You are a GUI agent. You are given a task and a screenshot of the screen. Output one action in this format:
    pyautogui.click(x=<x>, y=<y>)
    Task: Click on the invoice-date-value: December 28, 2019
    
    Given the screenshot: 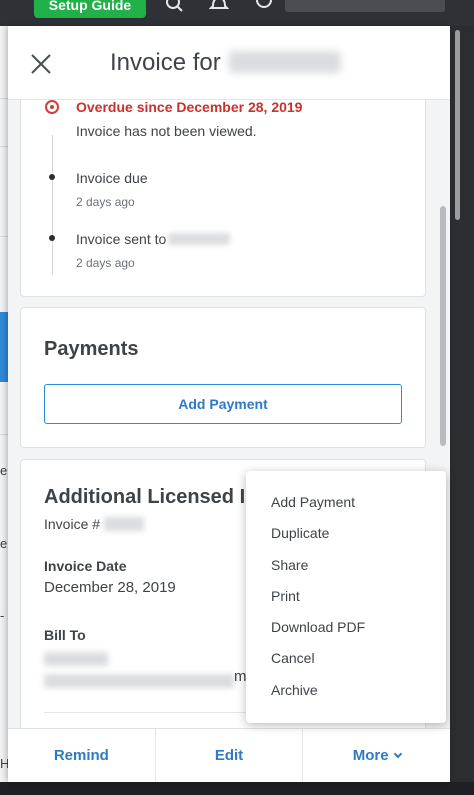 What is the action you would take?
    pyautogui.click(x=110, y=587)
    